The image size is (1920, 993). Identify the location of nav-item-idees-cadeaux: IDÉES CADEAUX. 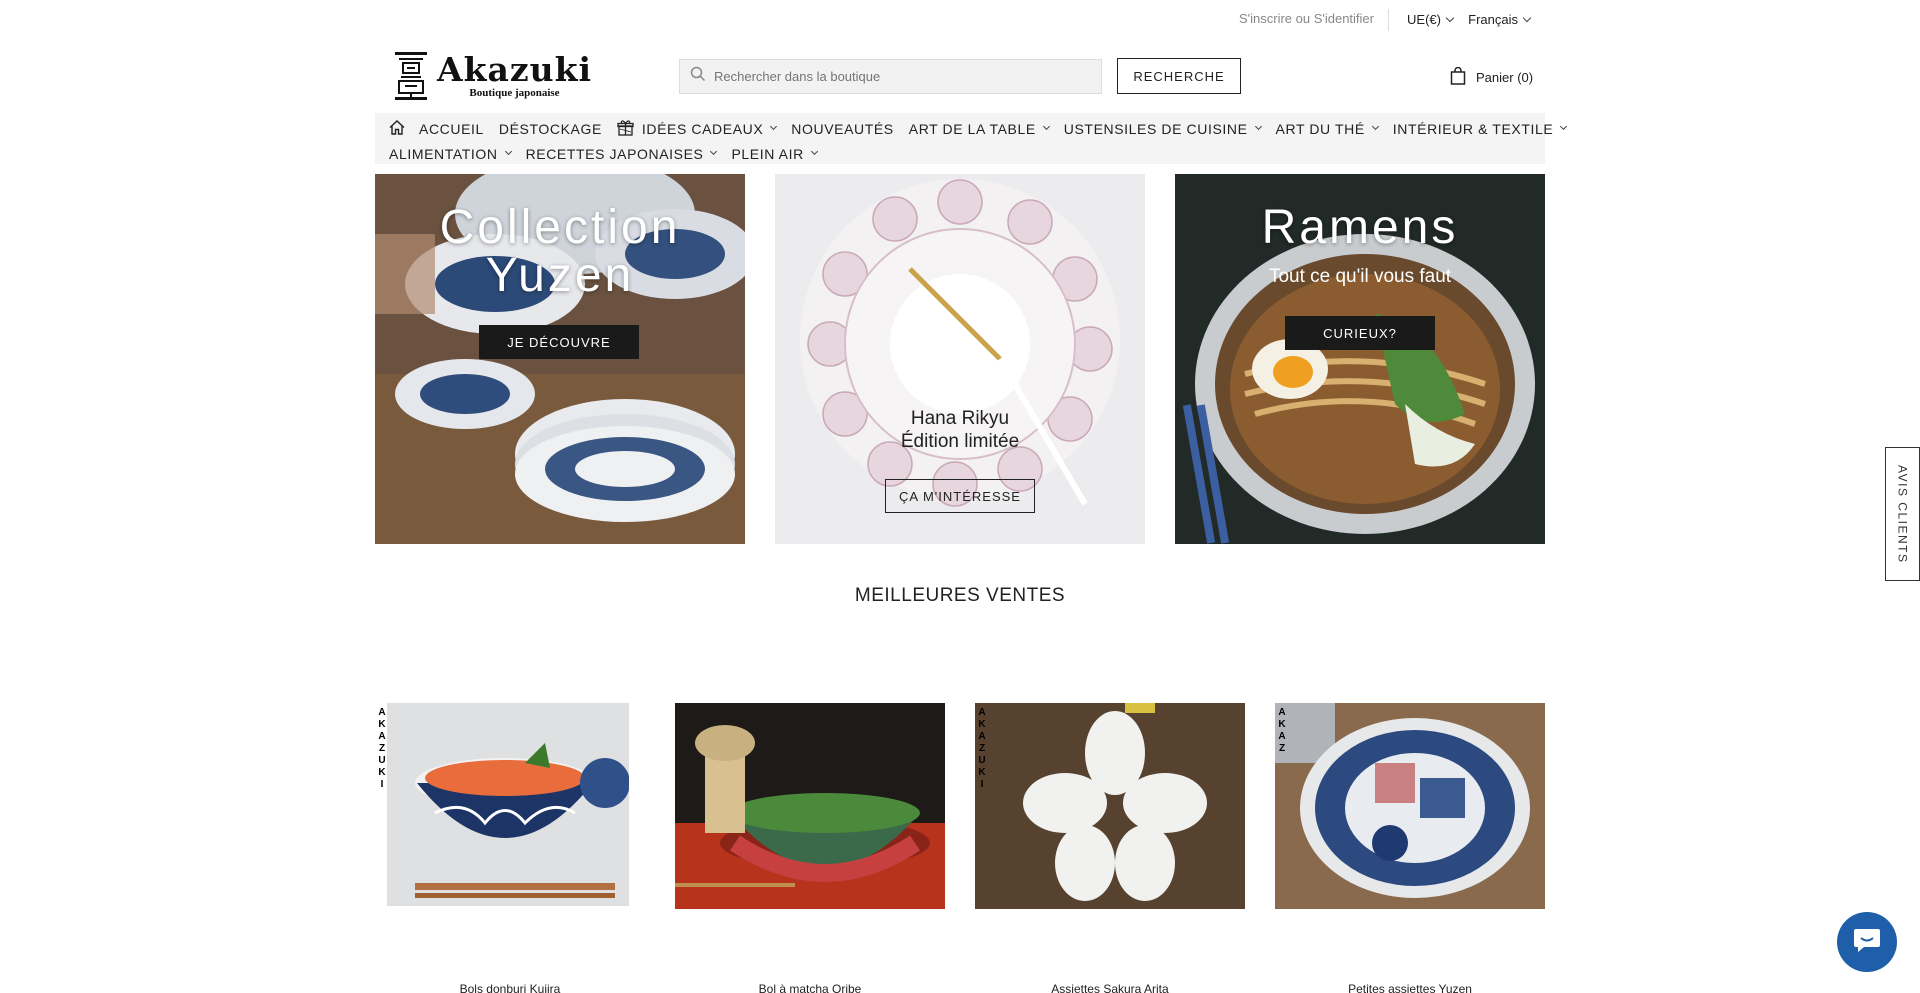
(697, 129).